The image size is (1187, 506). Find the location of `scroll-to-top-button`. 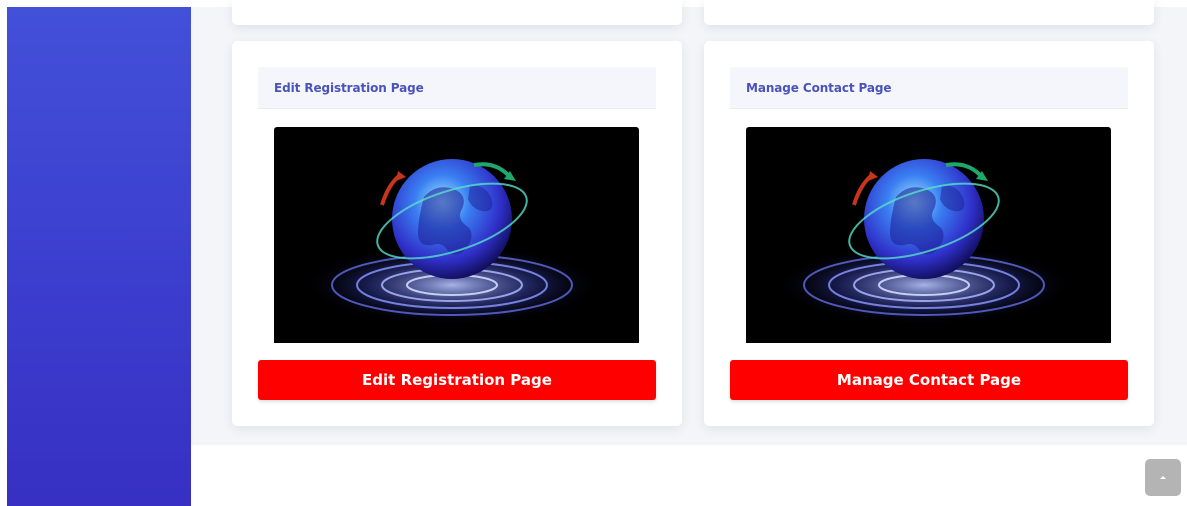

scroll-to-top-button is located at coordinates (1163, 477).